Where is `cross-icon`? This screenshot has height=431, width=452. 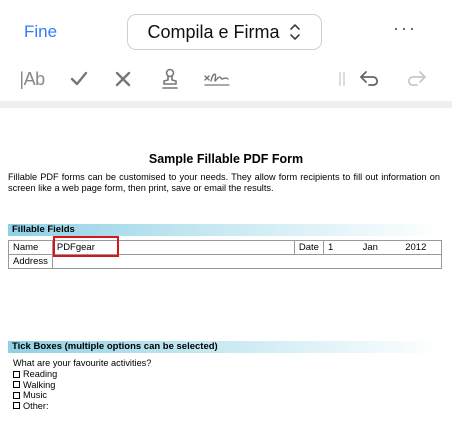 cross-icon is located at coordinates (123, 79).